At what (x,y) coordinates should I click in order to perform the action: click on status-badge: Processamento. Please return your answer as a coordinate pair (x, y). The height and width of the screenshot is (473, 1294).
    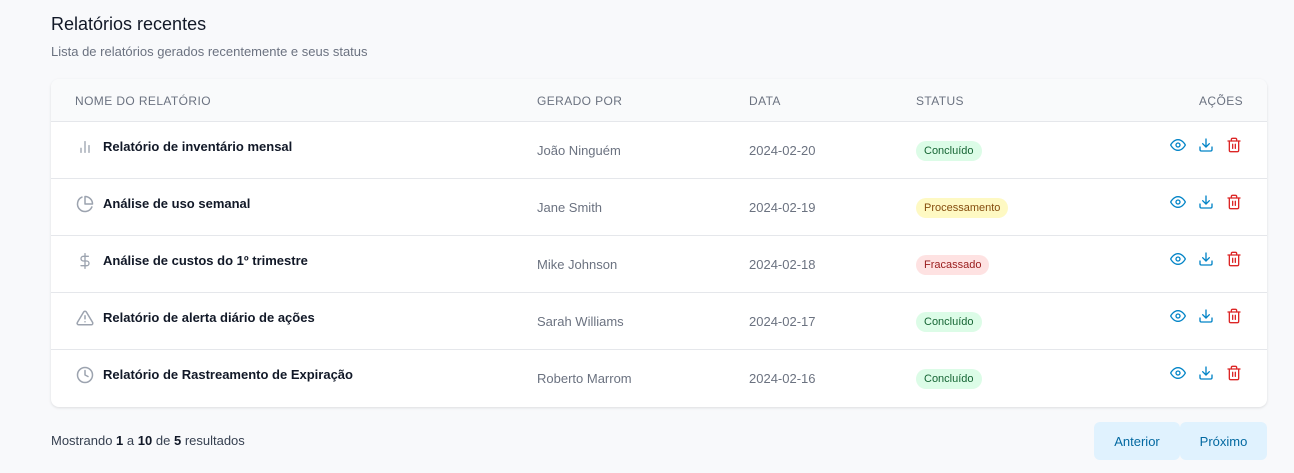
    Looking at the image, I should click on (962, 207).